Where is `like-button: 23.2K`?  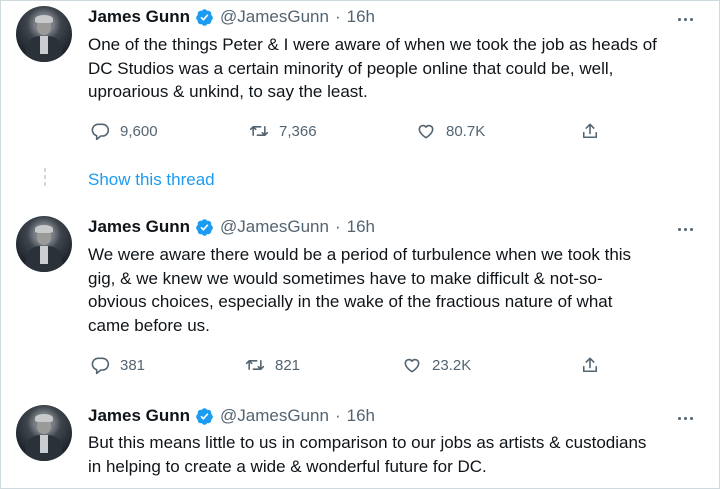
like-button: 23.2K is located at coordinates (436, 365).